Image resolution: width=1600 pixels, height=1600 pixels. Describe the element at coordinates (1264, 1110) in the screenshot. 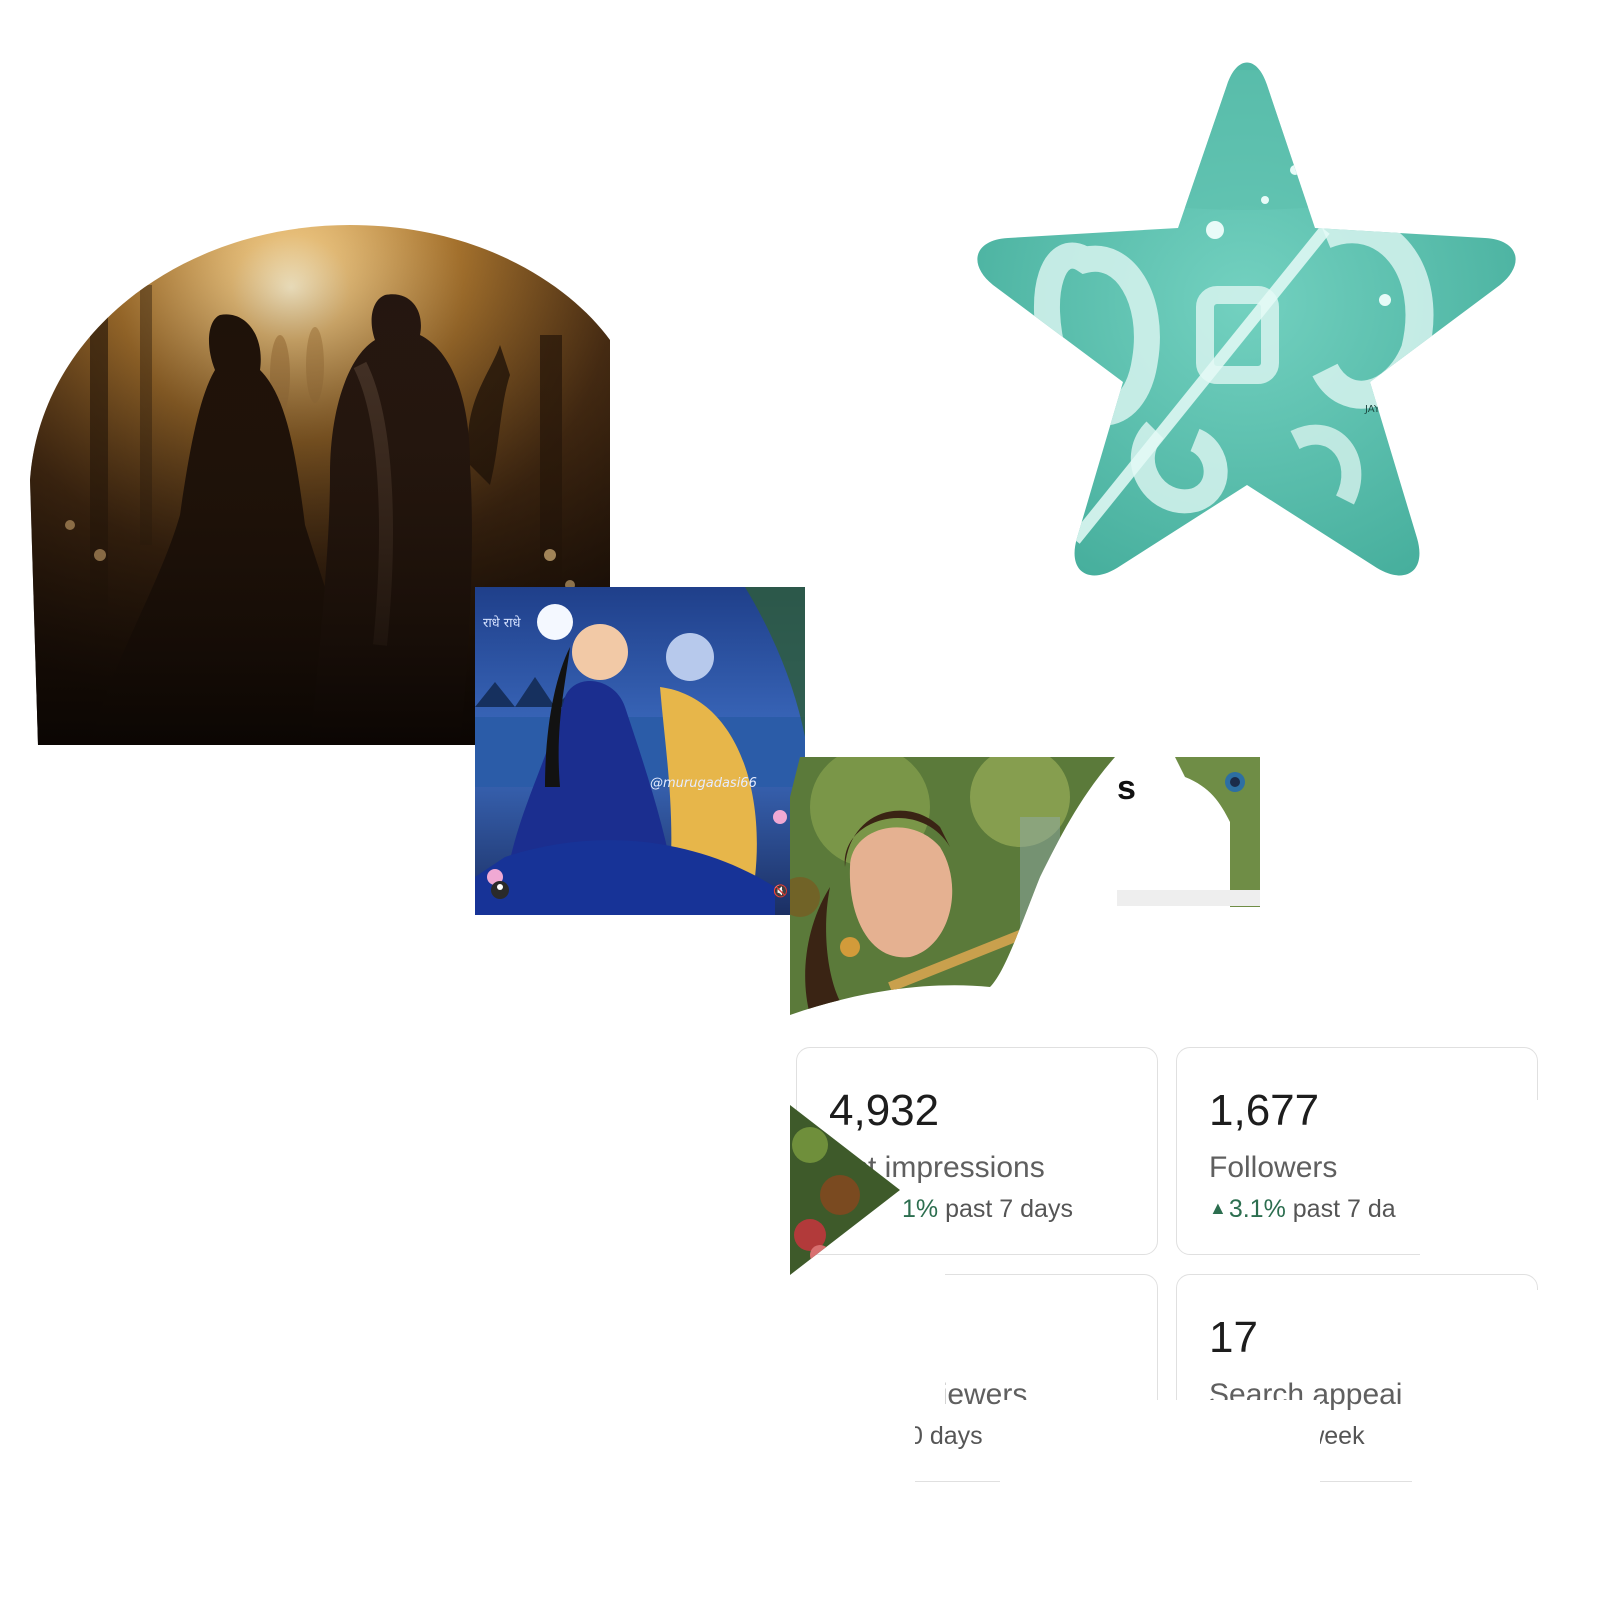

I see `followers-value: 1,677` at that location.